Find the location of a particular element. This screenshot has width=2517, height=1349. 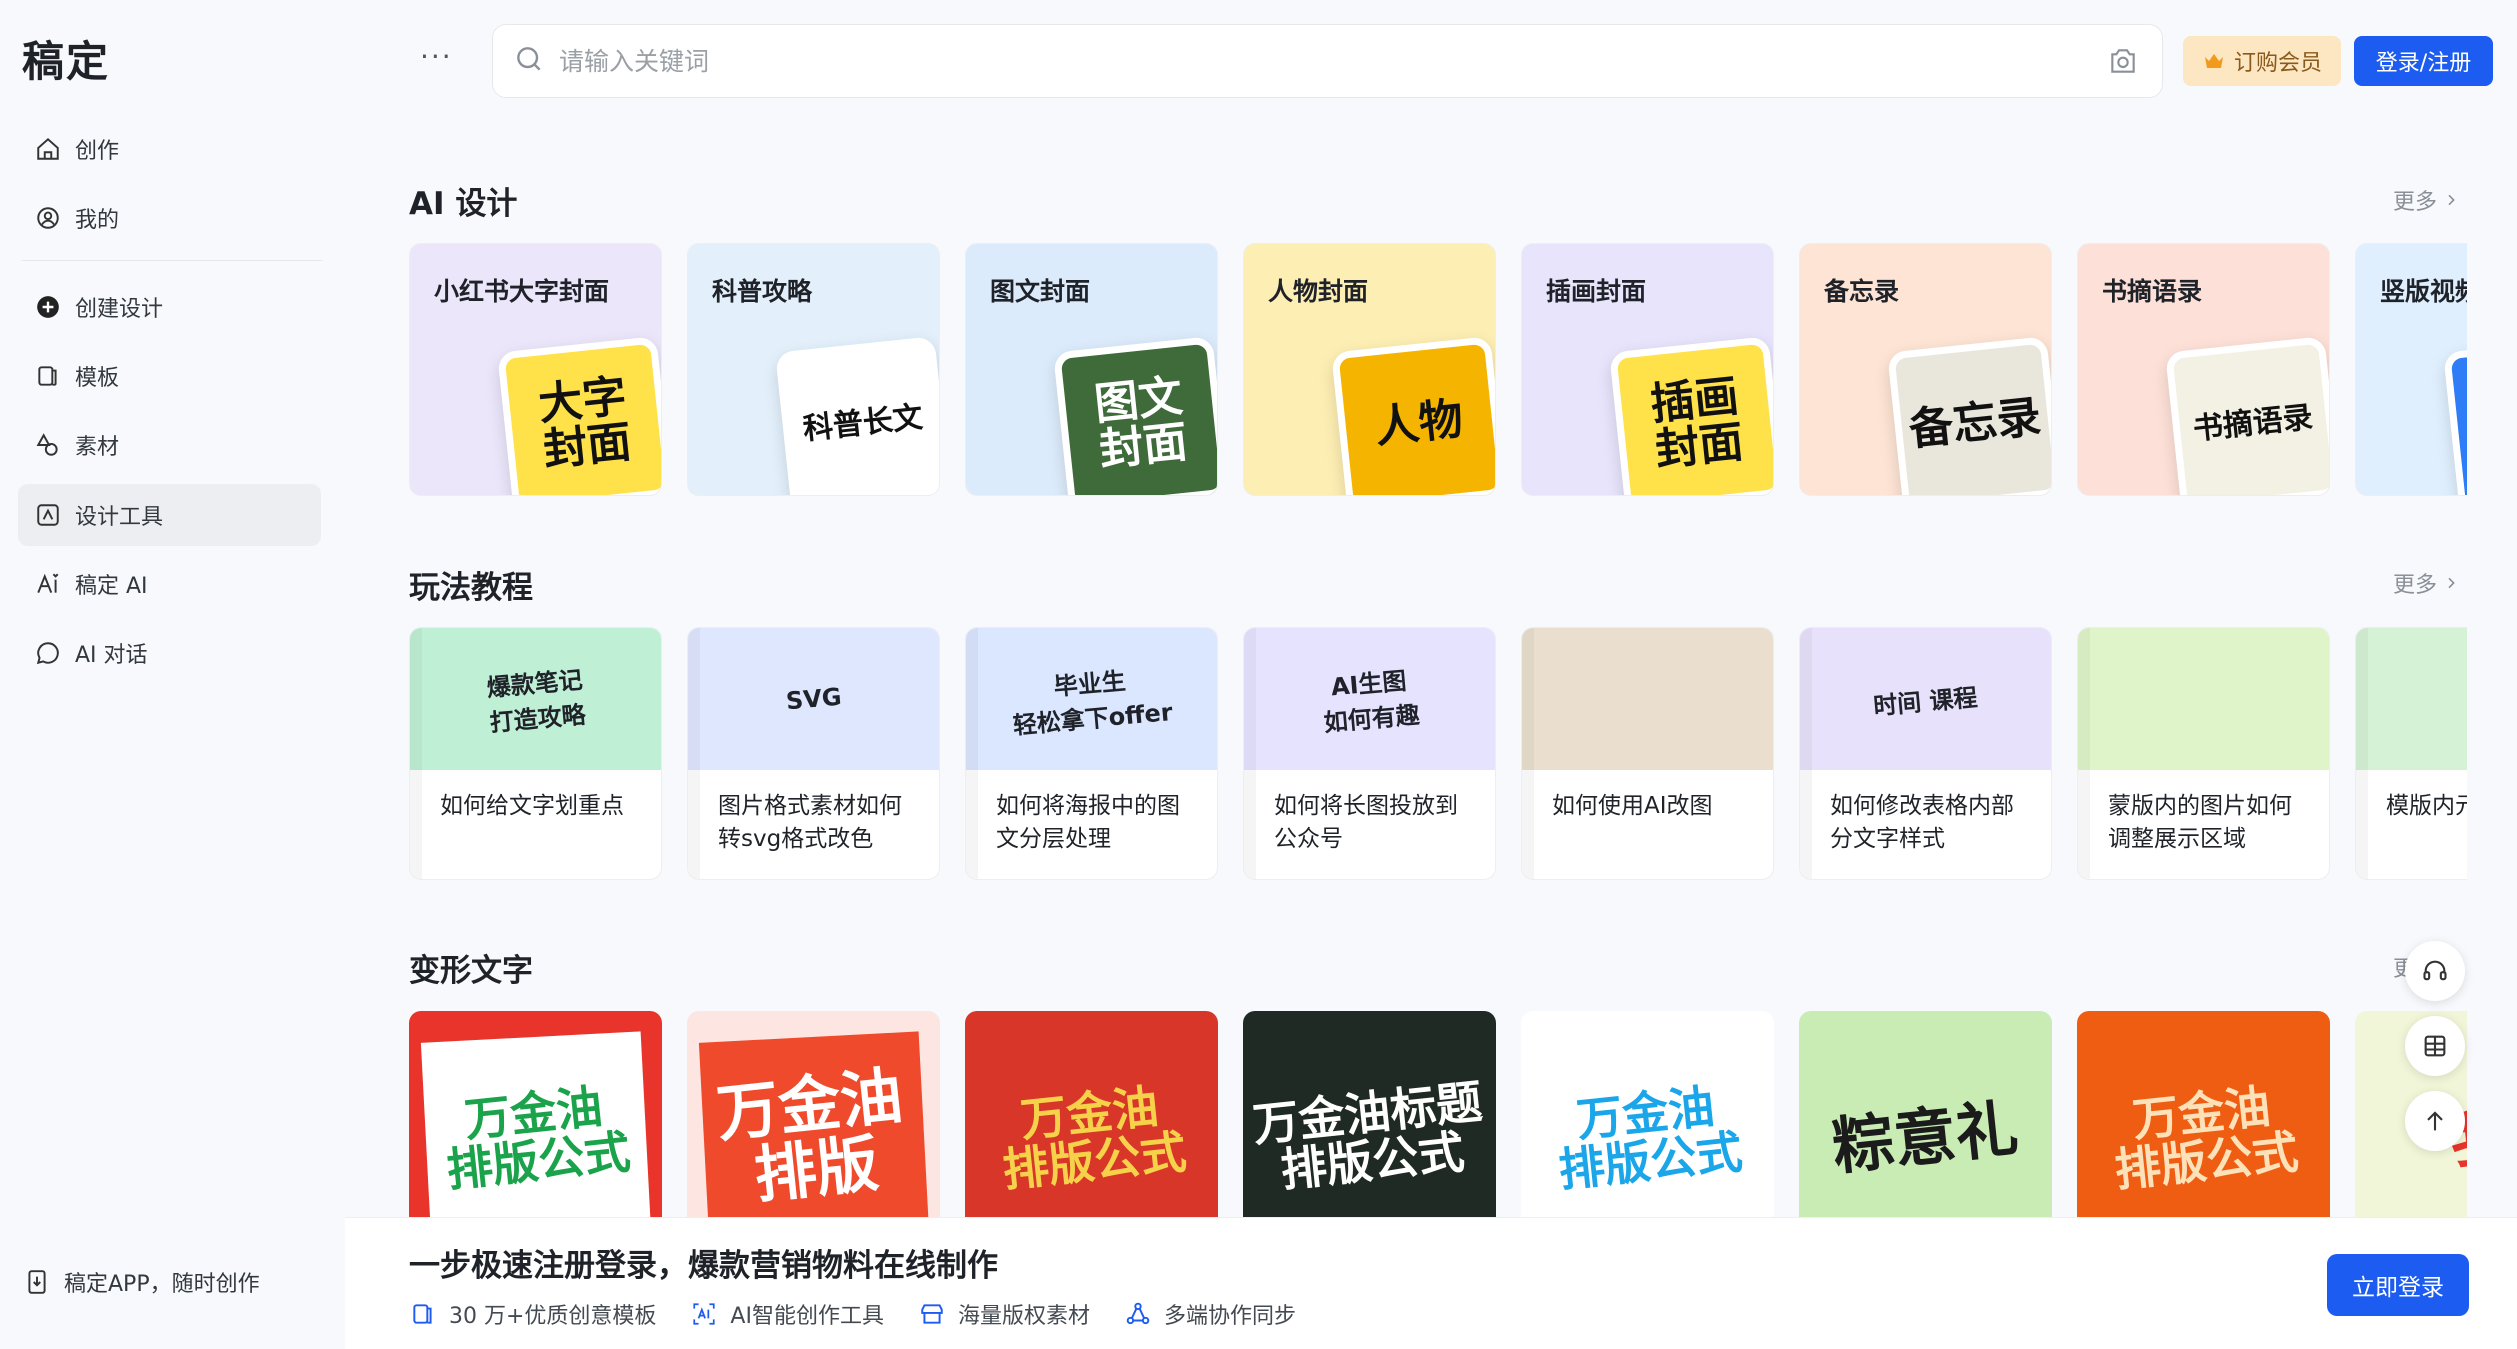

feature-label: AI智能创作工具 is located at coordinates (807, 1316).